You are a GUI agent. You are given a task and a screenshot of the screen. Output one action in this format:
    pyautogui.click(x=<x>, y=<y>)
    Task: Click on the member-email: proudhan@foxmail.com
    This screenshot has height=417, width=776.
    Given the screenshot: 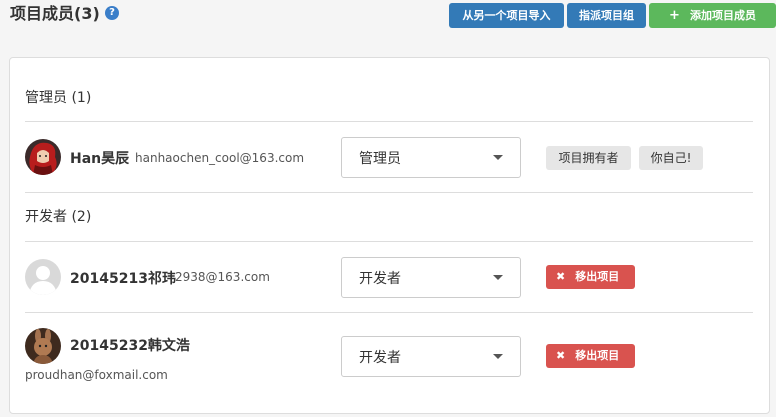 What is the action you would take?
    pyautogui.click(x=96, y=375)
    